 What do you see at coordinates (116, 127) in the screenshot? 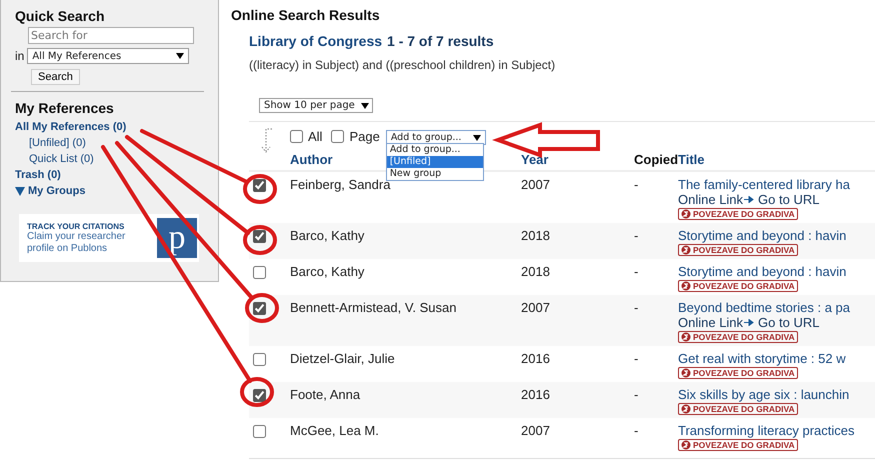
I see `reference-link: All My References (0)` at bounding box center [116, 127].